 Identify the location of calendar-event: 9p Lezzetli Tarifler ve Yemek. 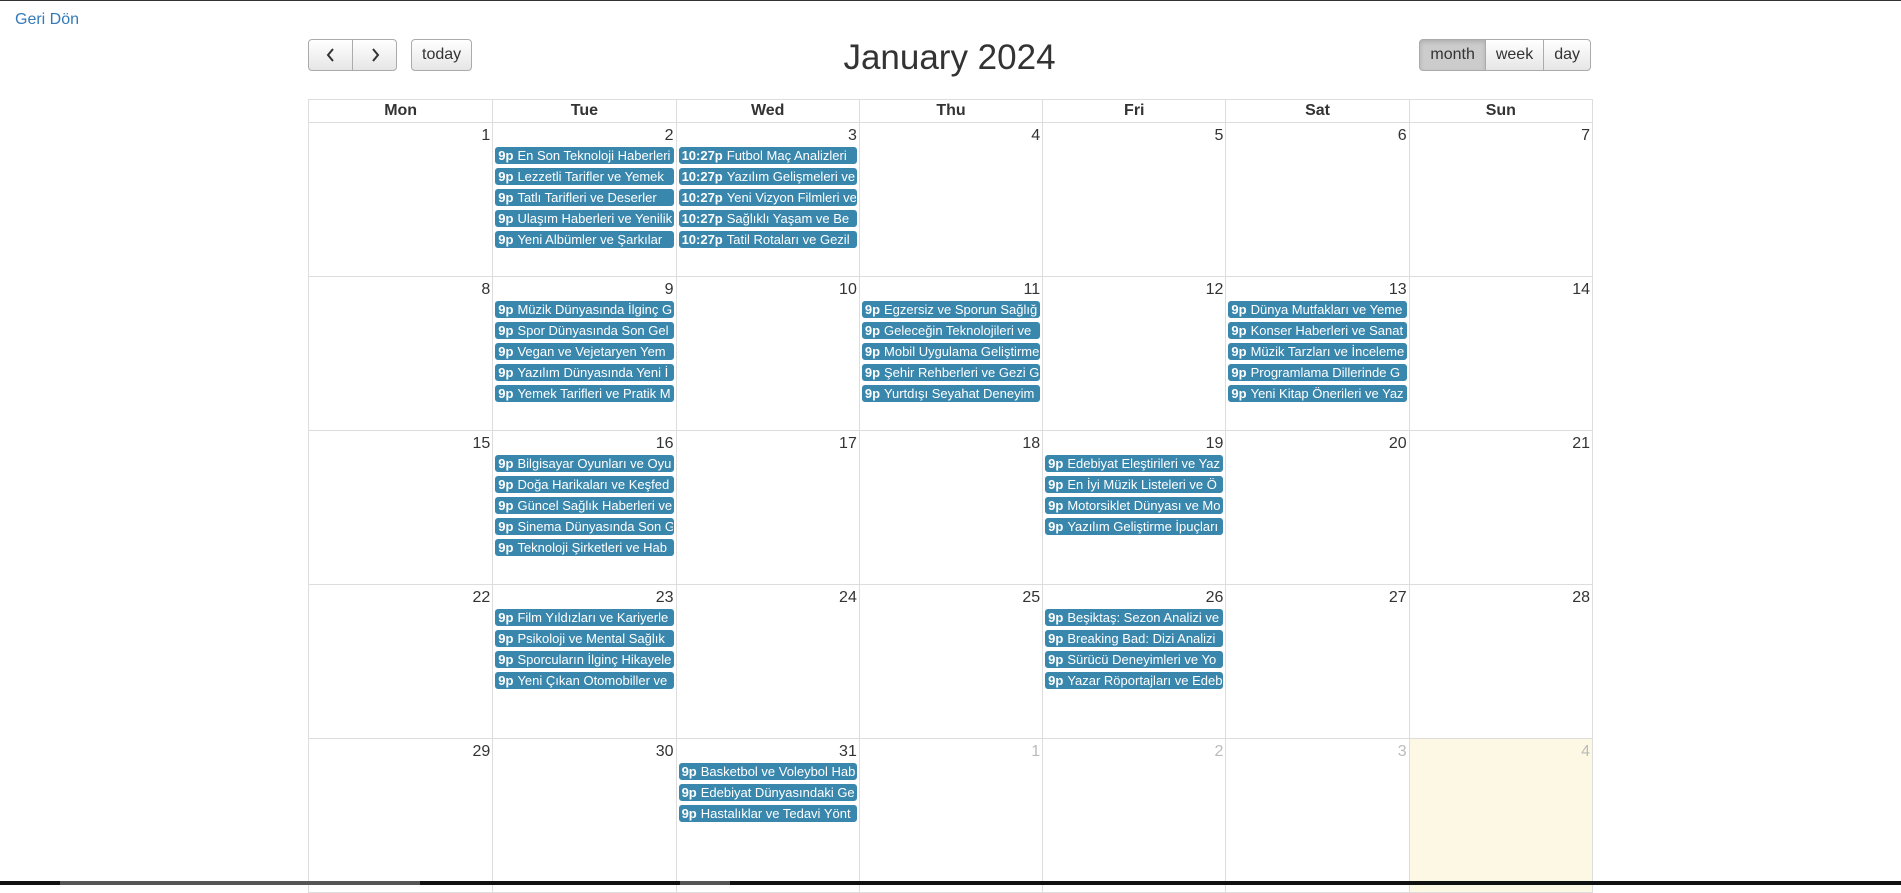
(584, 176).